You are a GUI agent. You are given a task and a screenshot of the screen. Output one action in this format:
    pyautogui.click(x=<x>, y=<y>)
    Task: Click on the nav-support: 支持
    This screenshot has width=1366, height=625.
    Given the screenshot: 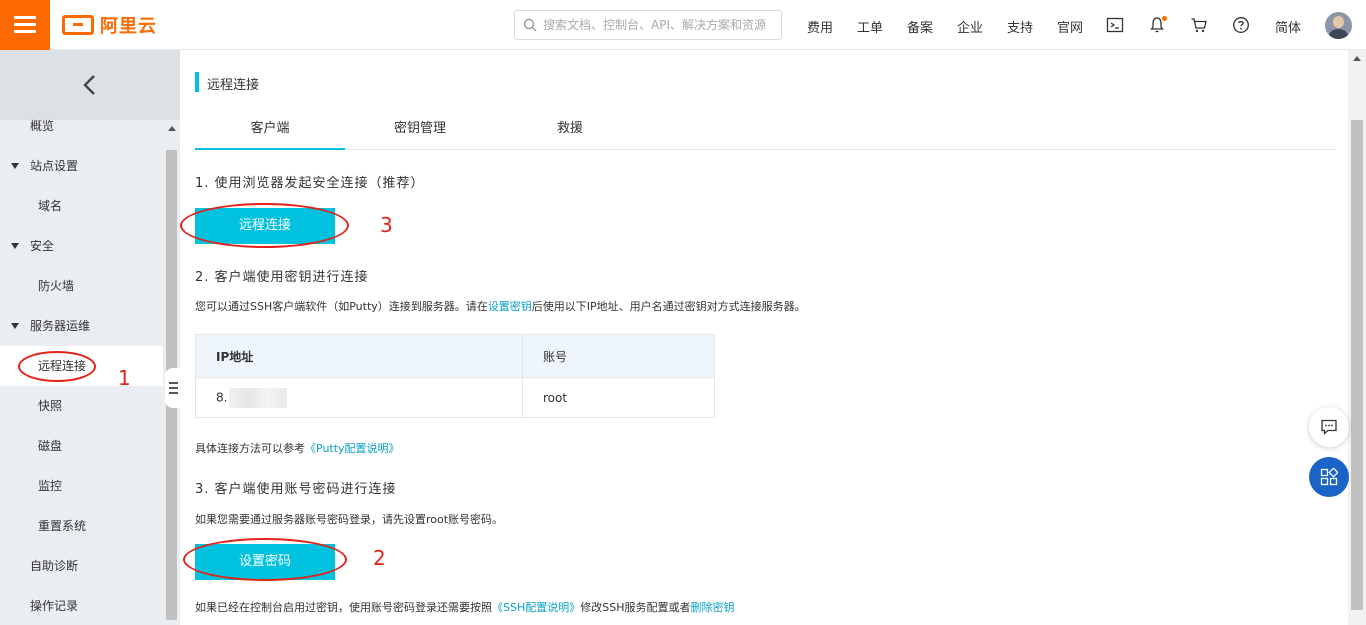 What is the action you would take?
    pyautogui.click(x=1020, y=26)
    